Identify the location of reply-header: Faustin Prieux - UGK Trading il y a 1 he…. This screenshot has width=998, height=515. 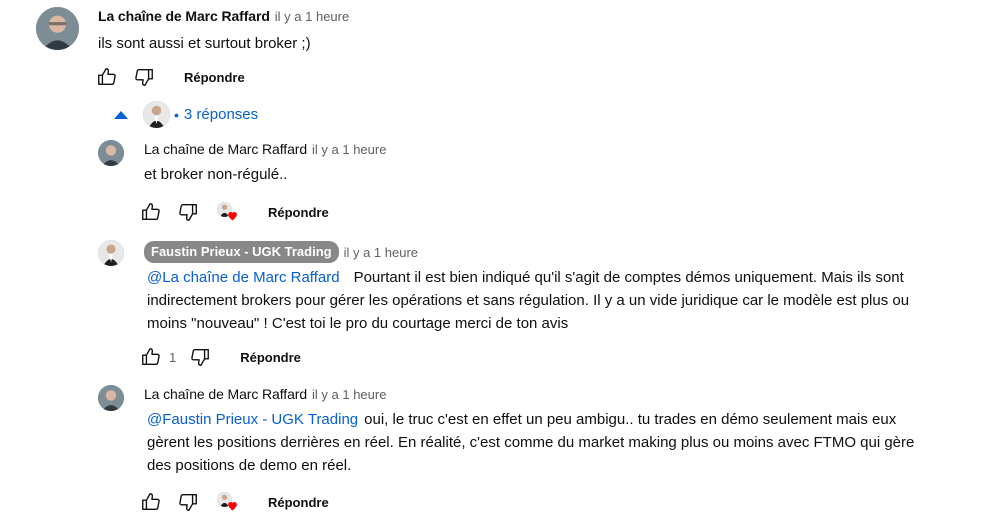
(281, 252).